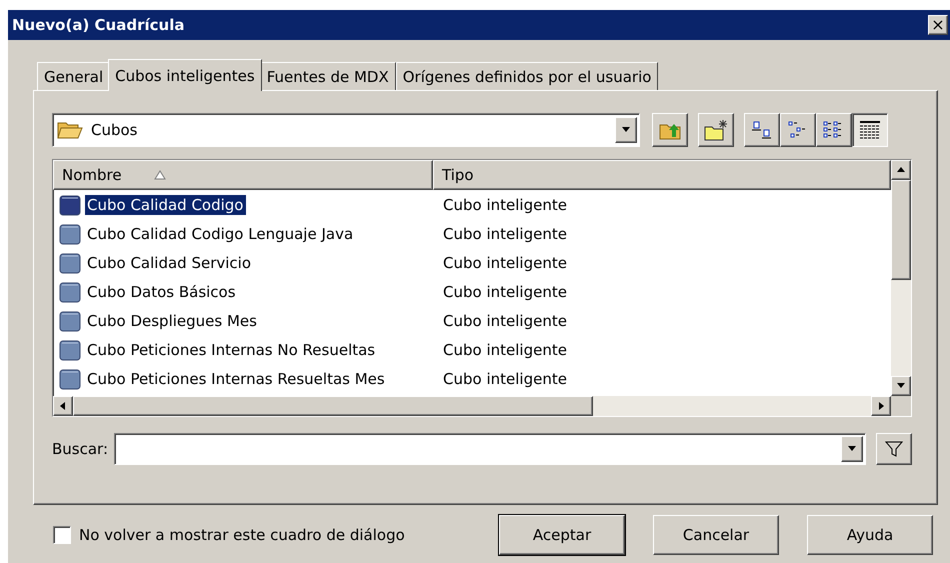 Image resolution: width=950 pixels, height=563 pixels. What do you see at coordinates (98, 25) in the screenshot?
I see `window-title: Nuevo(a) Cuadrícula` at bounding box center [98, 25].